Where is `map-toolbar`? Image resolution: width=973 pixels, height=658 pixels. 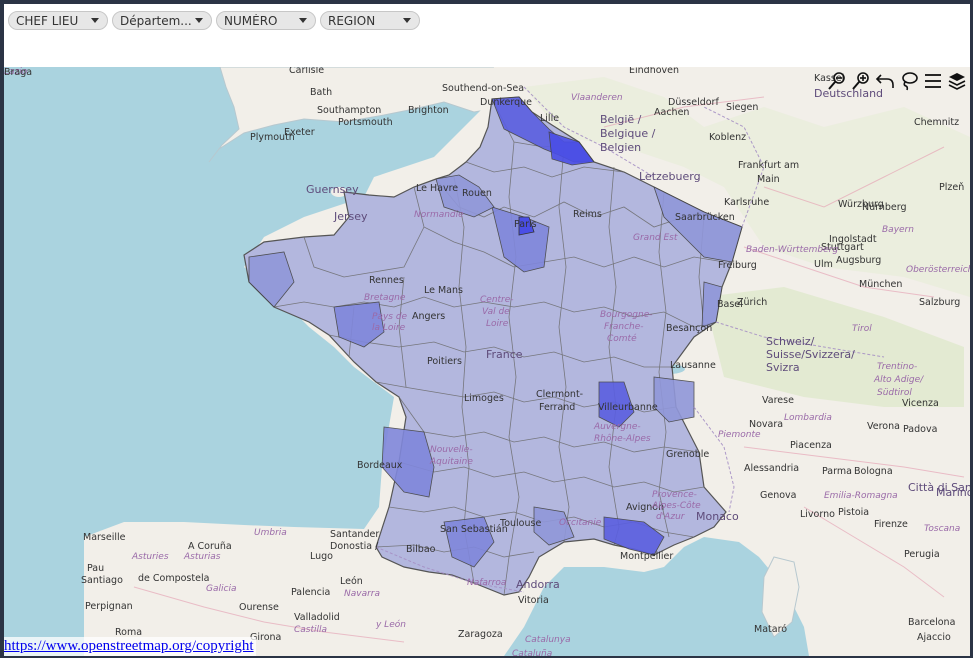
map-toolbar is located at coordinates (897, 81).